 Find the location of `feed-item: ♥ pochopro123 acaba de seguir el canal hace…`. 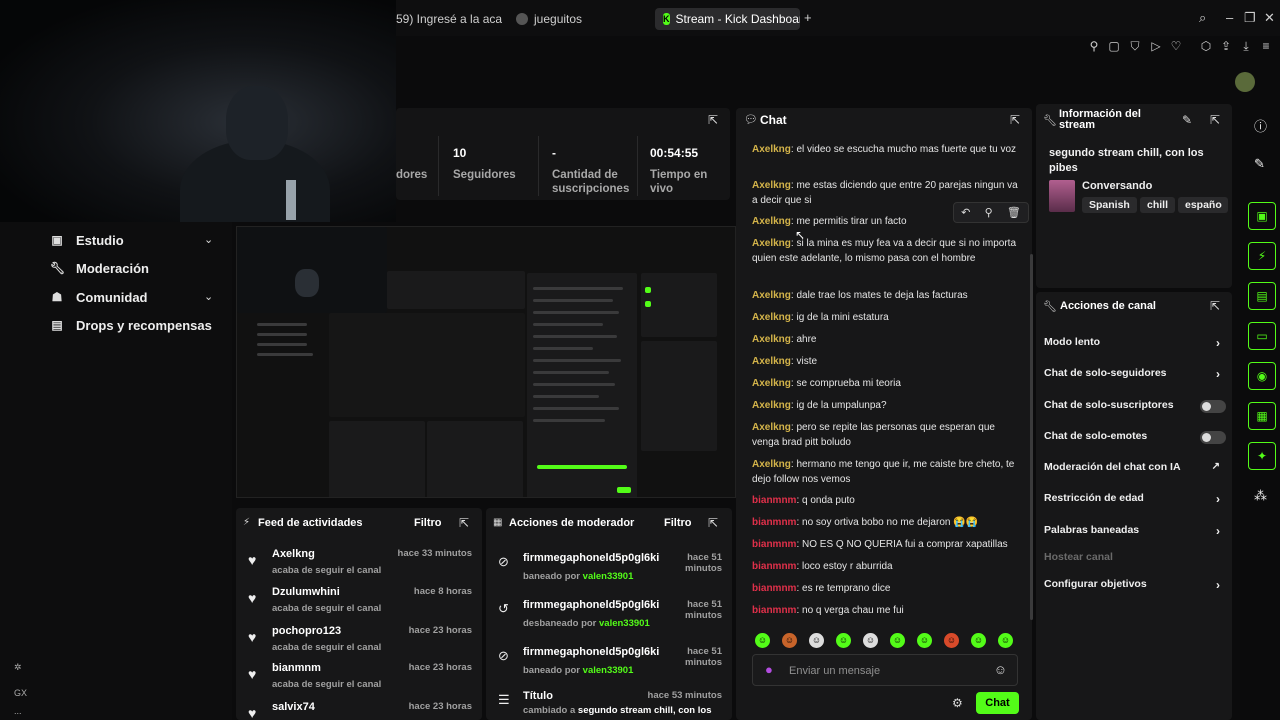

feed-item: ♥ pochopro123 acaba de seguir el canal hace… is located at coordinates (360, 639).